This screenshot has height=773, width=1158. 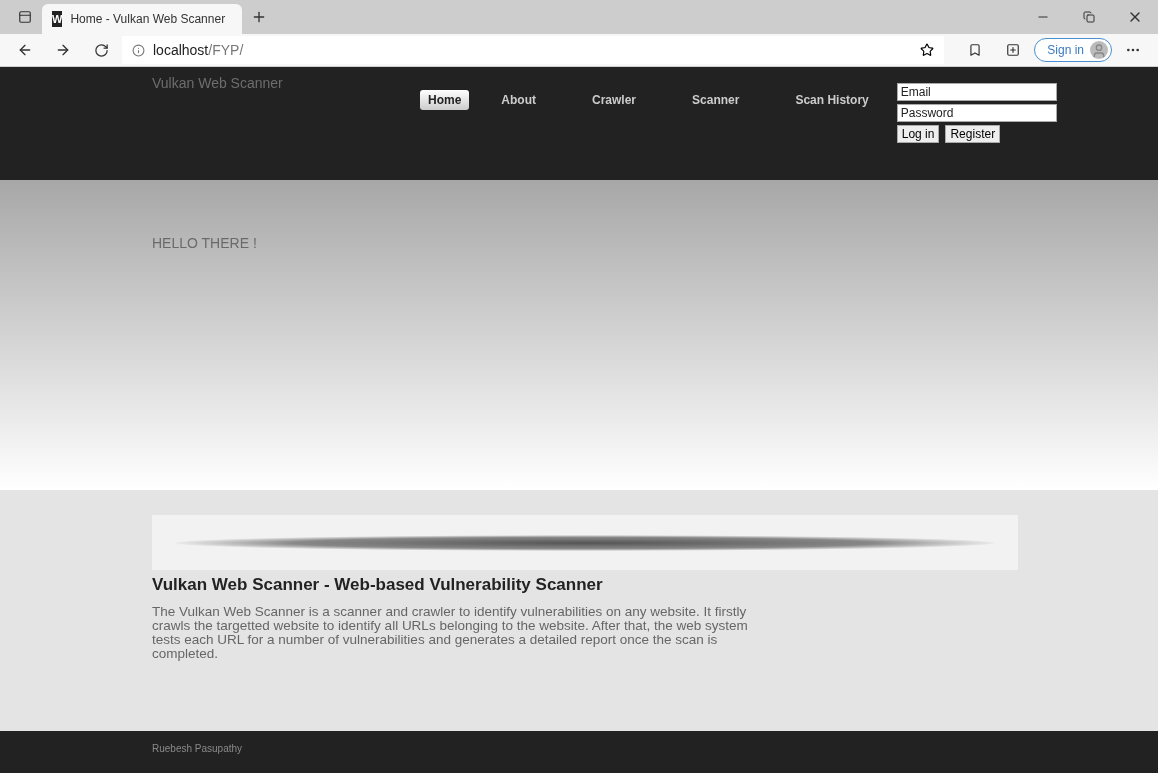 What do you see at coordinates (445, 100) in the screenshot?
I see `nav-link: Home` at bounding box center [445, 100].